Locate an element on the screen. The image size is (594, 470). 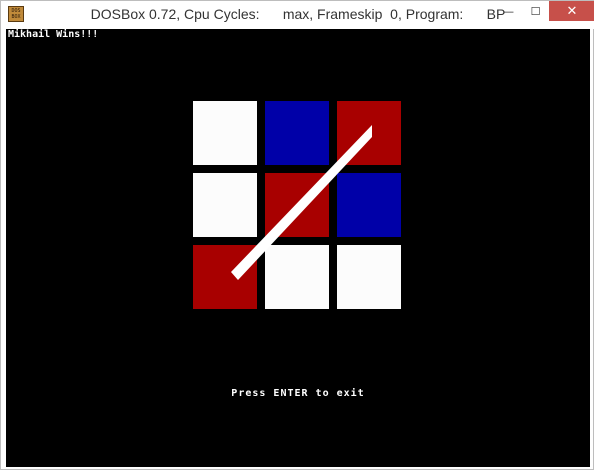
winning-line is located at coordinates (301, 202).